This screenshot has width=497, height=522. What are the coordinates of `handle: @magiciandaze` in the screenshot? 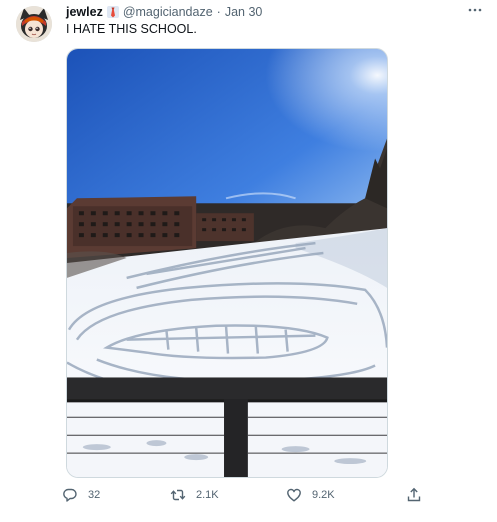 It's located at (168, 12).